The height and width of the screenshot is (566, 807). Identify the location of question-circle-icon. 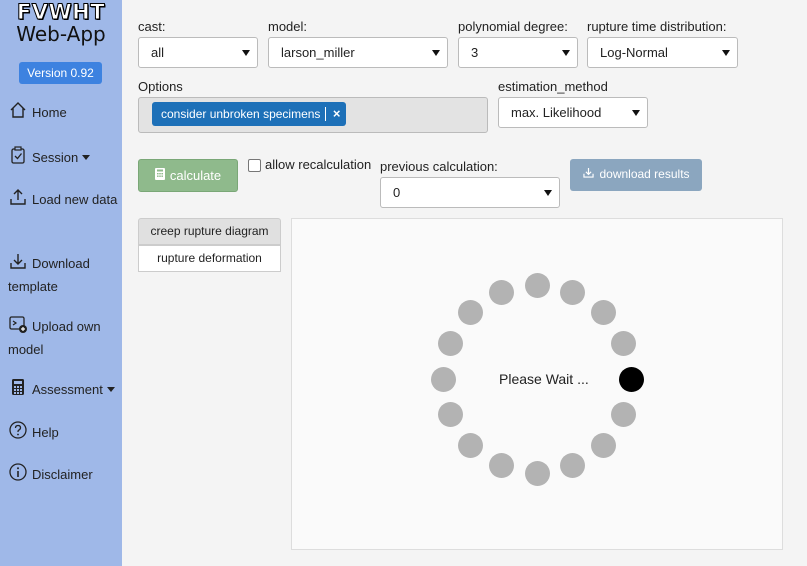
(18, 430).